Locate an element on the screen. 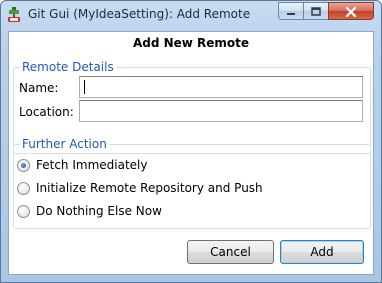  location-label: Location: is located at coordinates (46, 112).